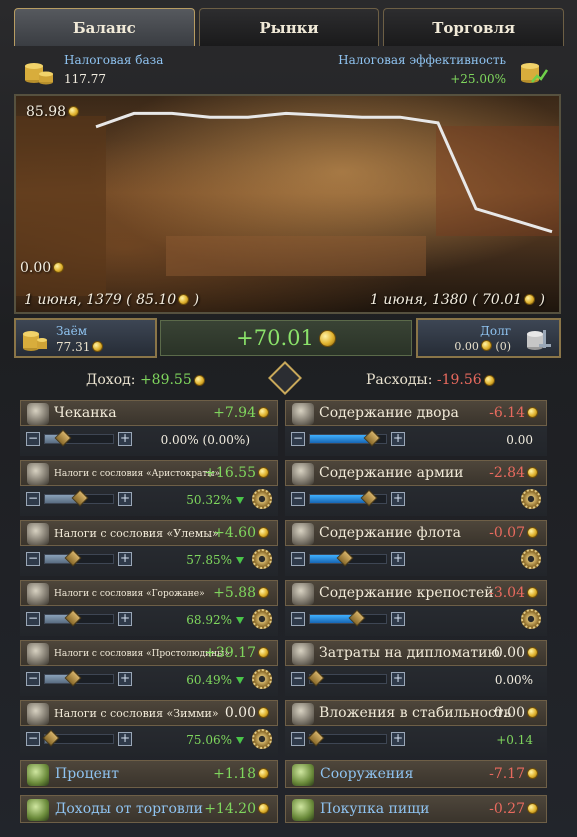 This screenshot has width=577, height=837. I want to click on row-percentage: 0.00% (0.00%), so click(205, 440).